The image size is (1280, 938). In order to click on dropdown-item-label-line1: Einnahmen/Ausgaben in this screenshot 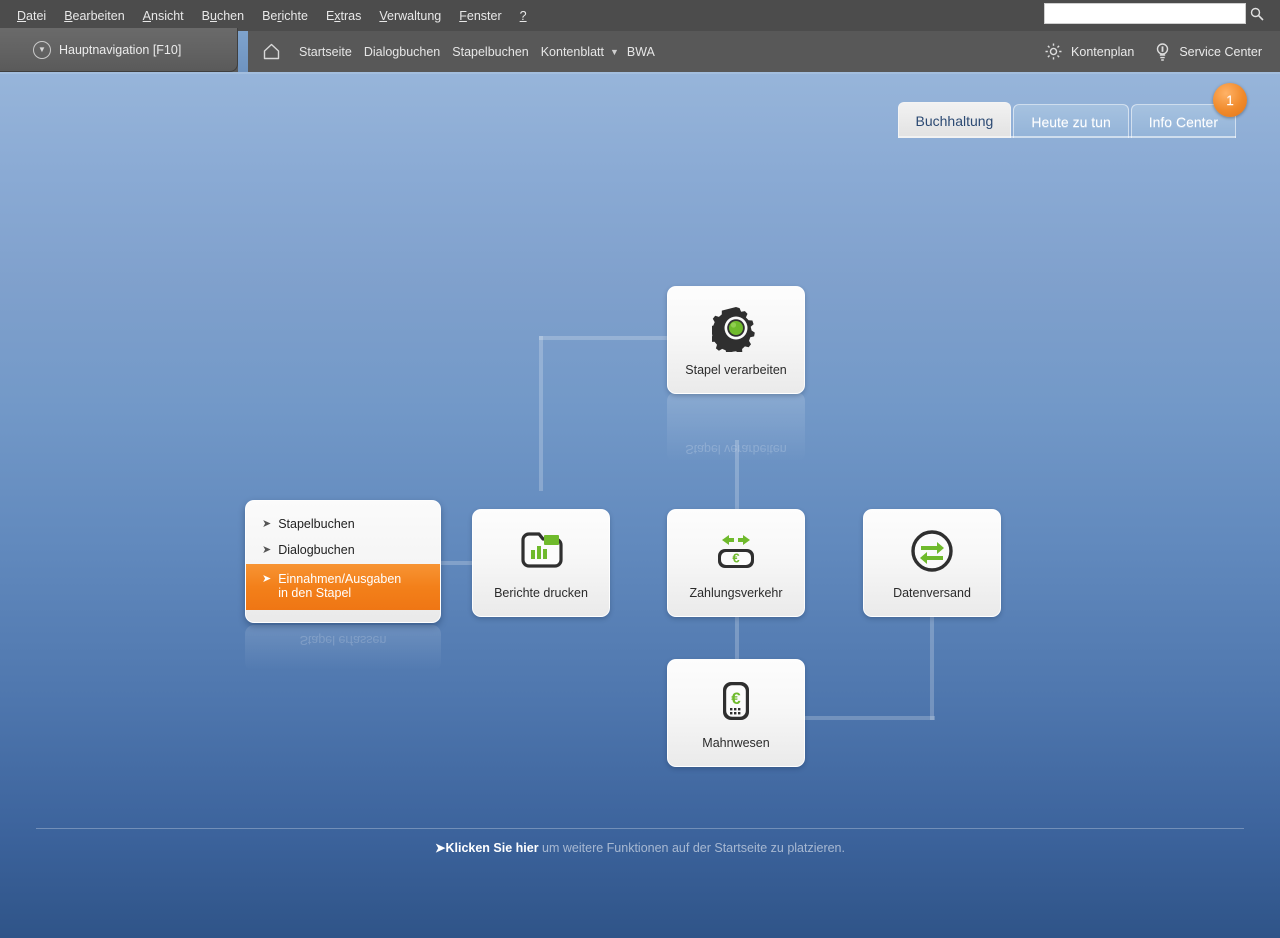, I will do `click(340, 578)`.